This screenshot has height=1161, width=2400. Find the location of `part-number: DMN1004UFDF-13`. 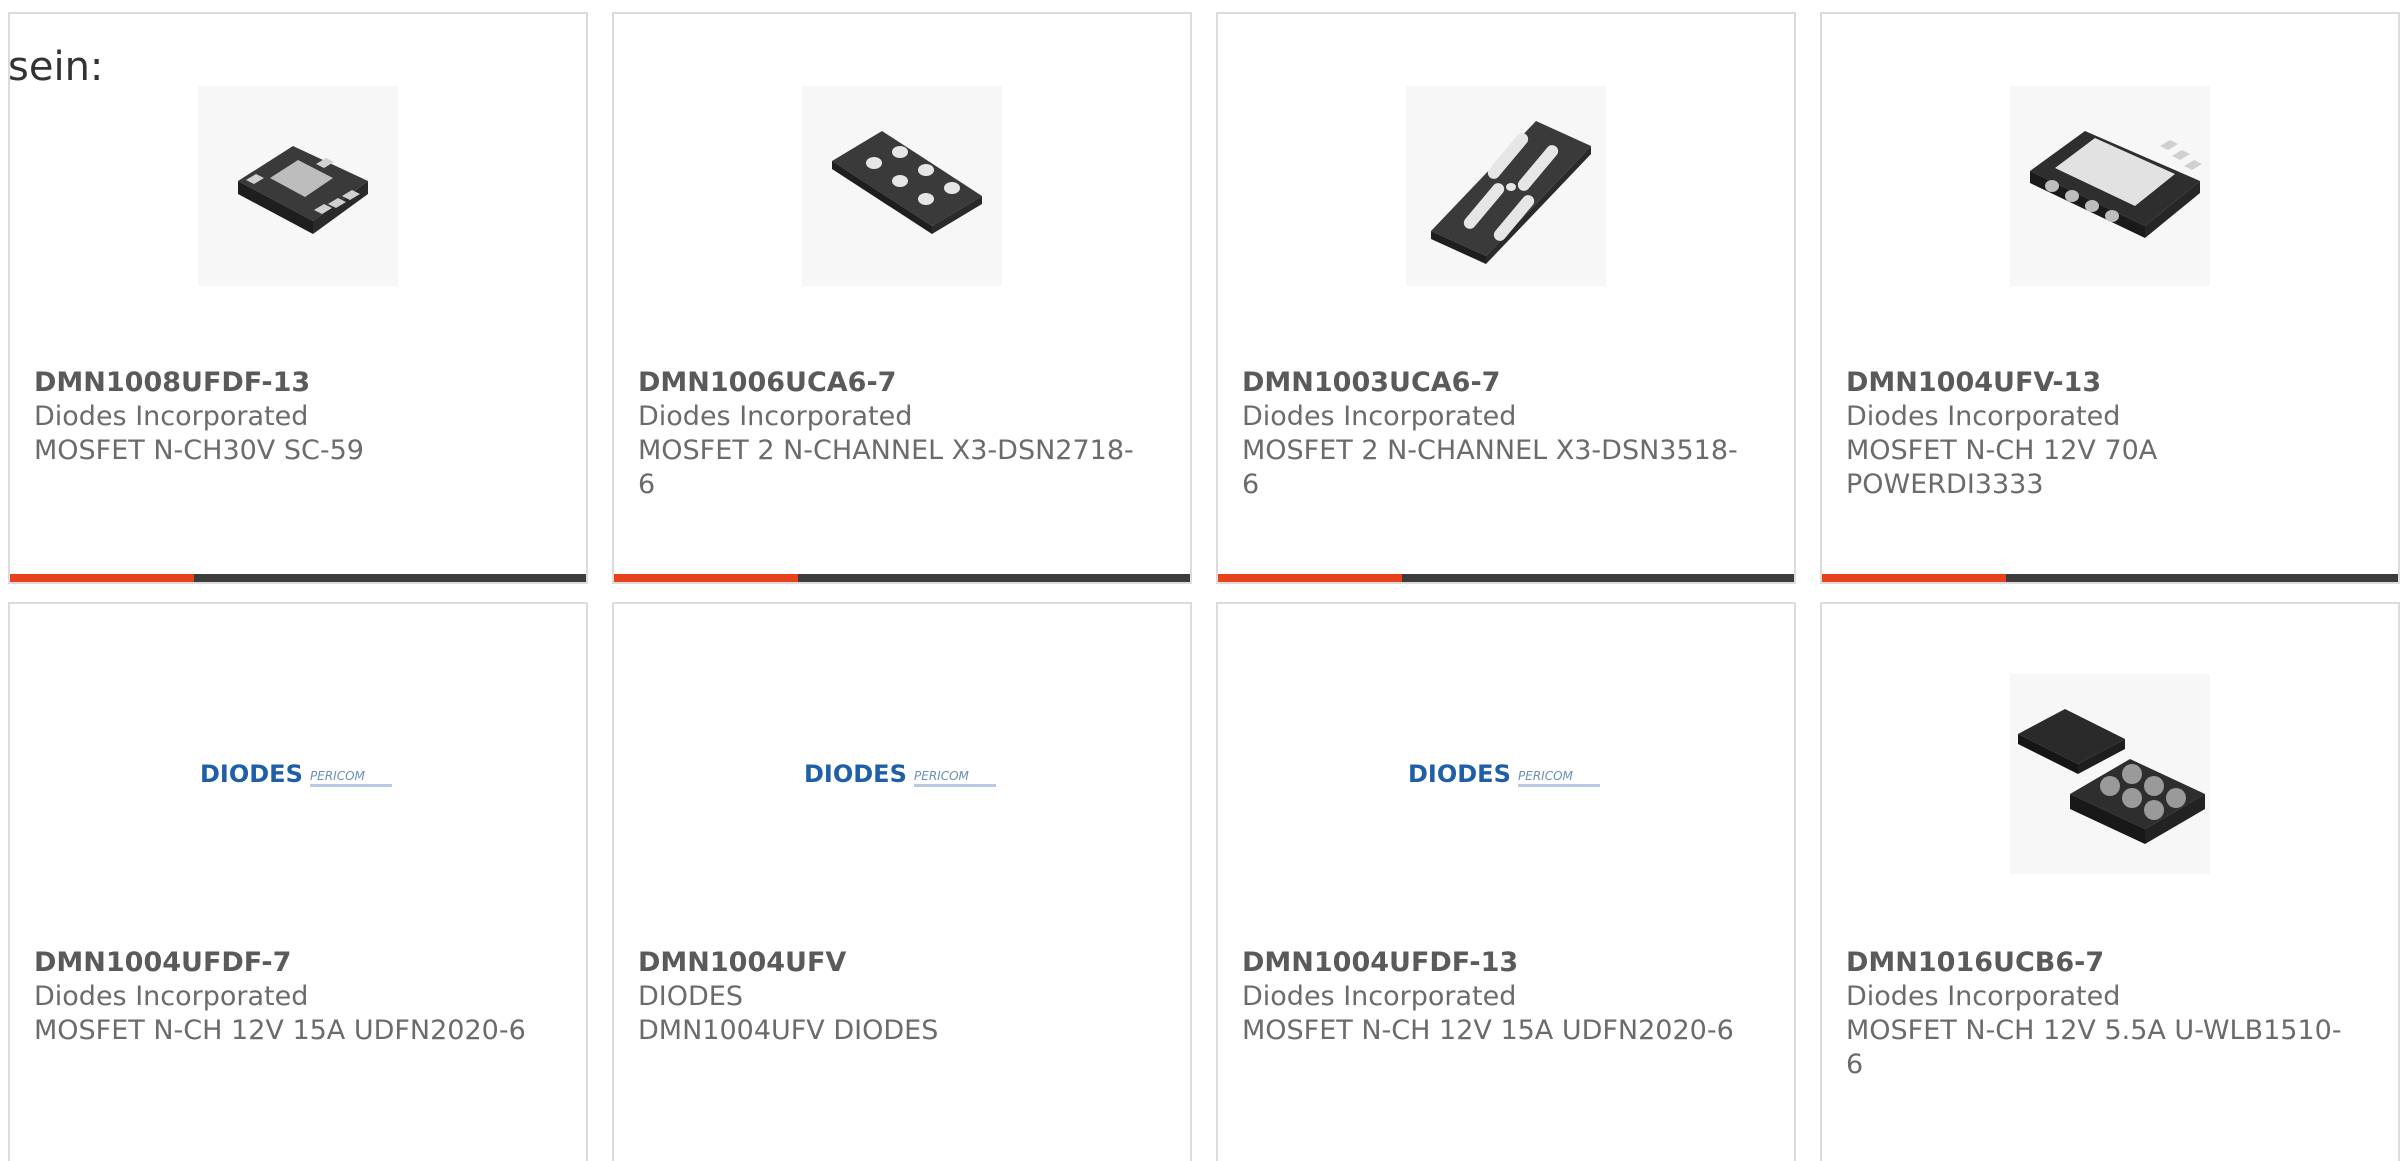

part-number: DMN1004UFDF-13 is located at coordinates (1498, 963).